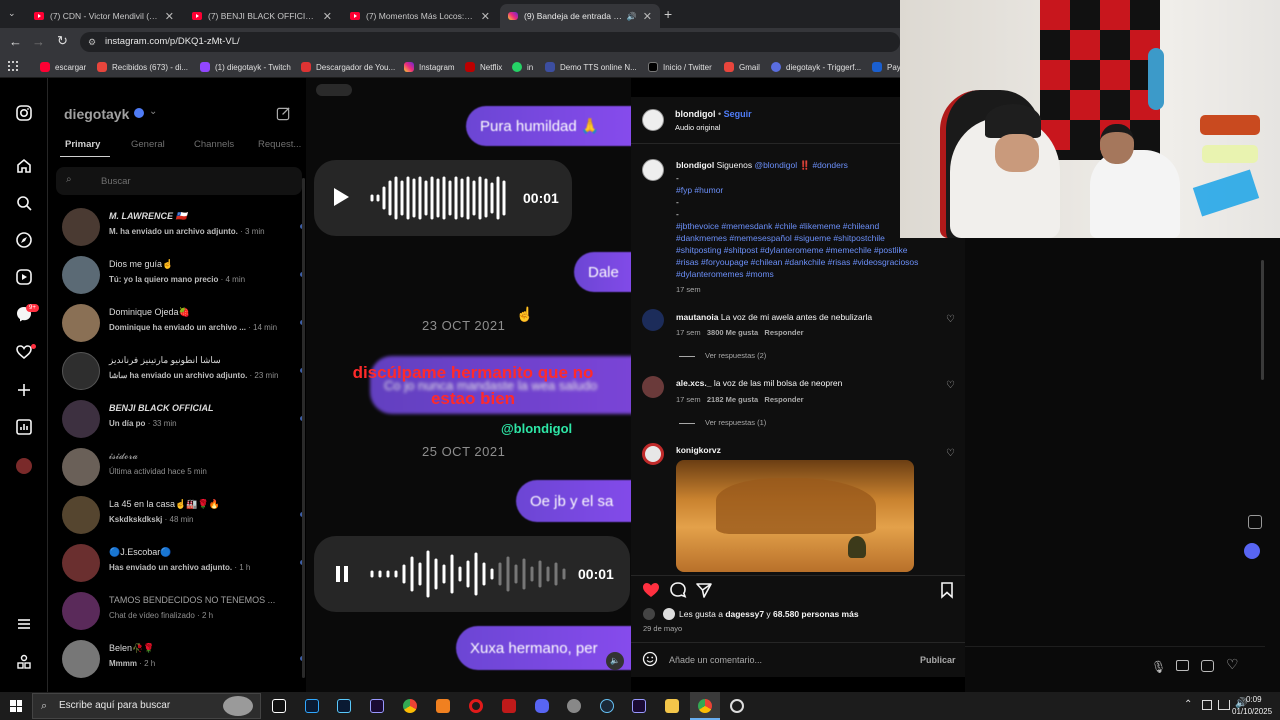 This screenshot has width=1280, height=720. I want to click on after-effects-icon, so click(377, 706).